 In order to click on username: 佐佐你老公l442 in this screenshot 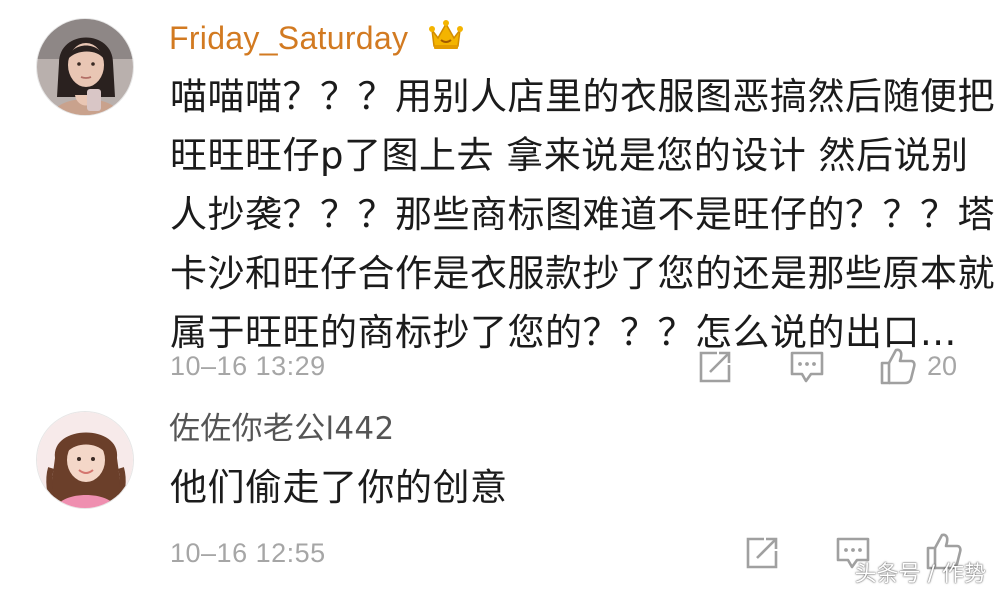, I will do `click(281, 429)`.